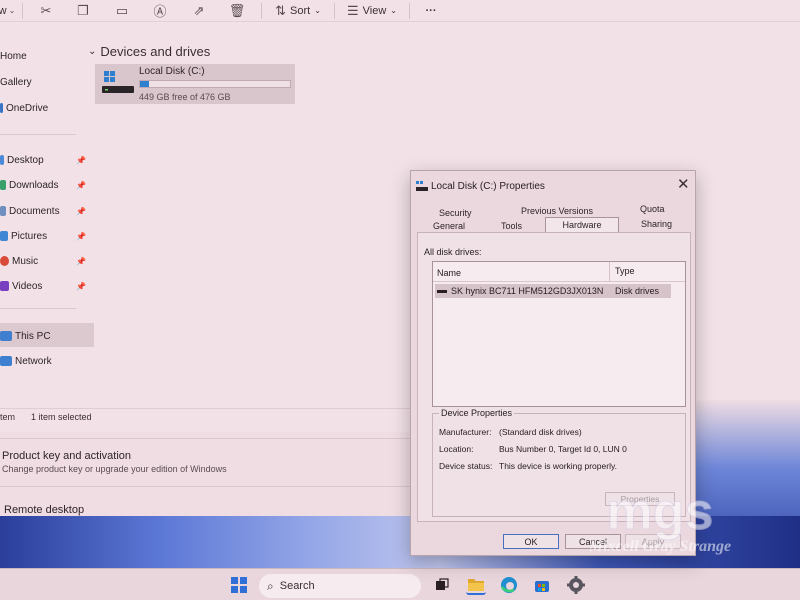 Image resolution: width=800 pixels, height=600 pixels. I want to click on nav-onedrive-label: OneDrive, so click(27, 108).